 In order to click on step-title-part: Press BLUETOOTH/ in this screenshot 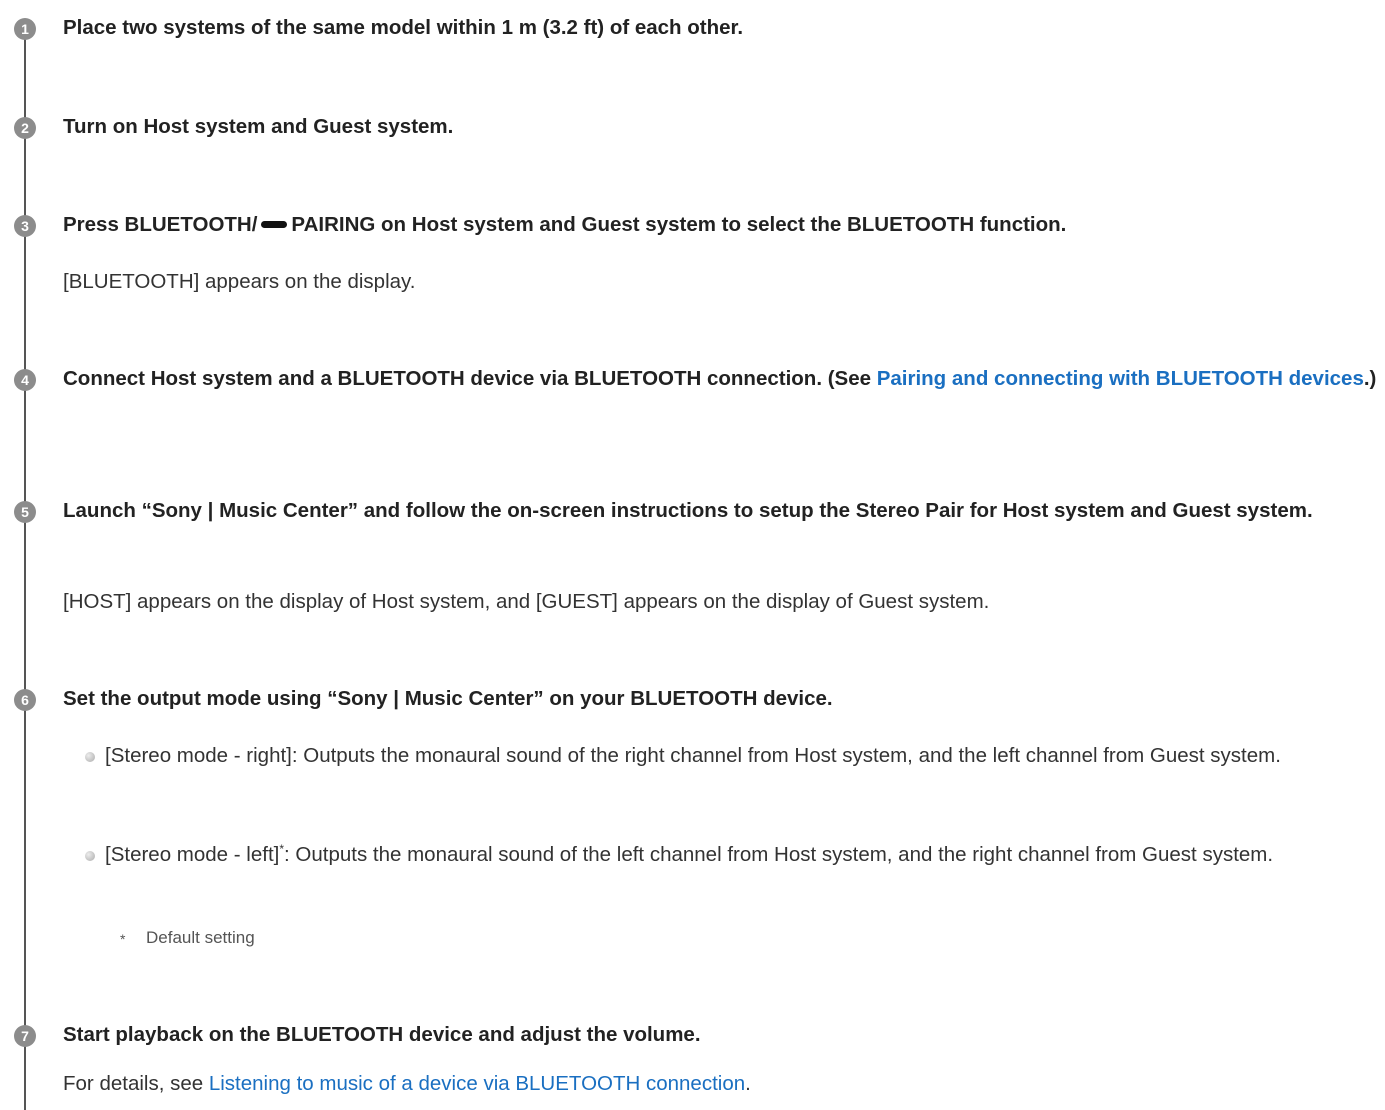, I will do `click(160, 224)`.